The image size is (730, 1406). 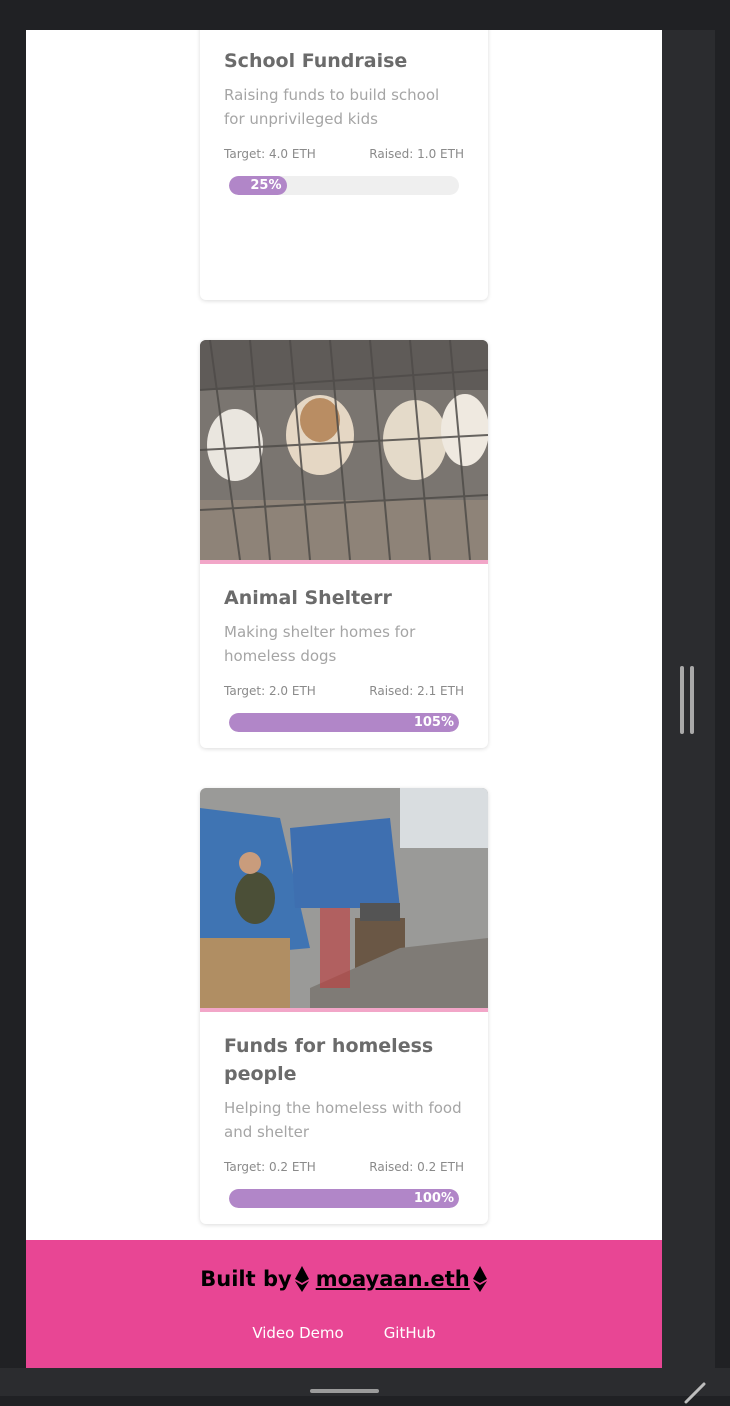 What do you see at coordinates (688, 699) in the screenshot?
I see `side-rail` at bounding box center [688, 699].